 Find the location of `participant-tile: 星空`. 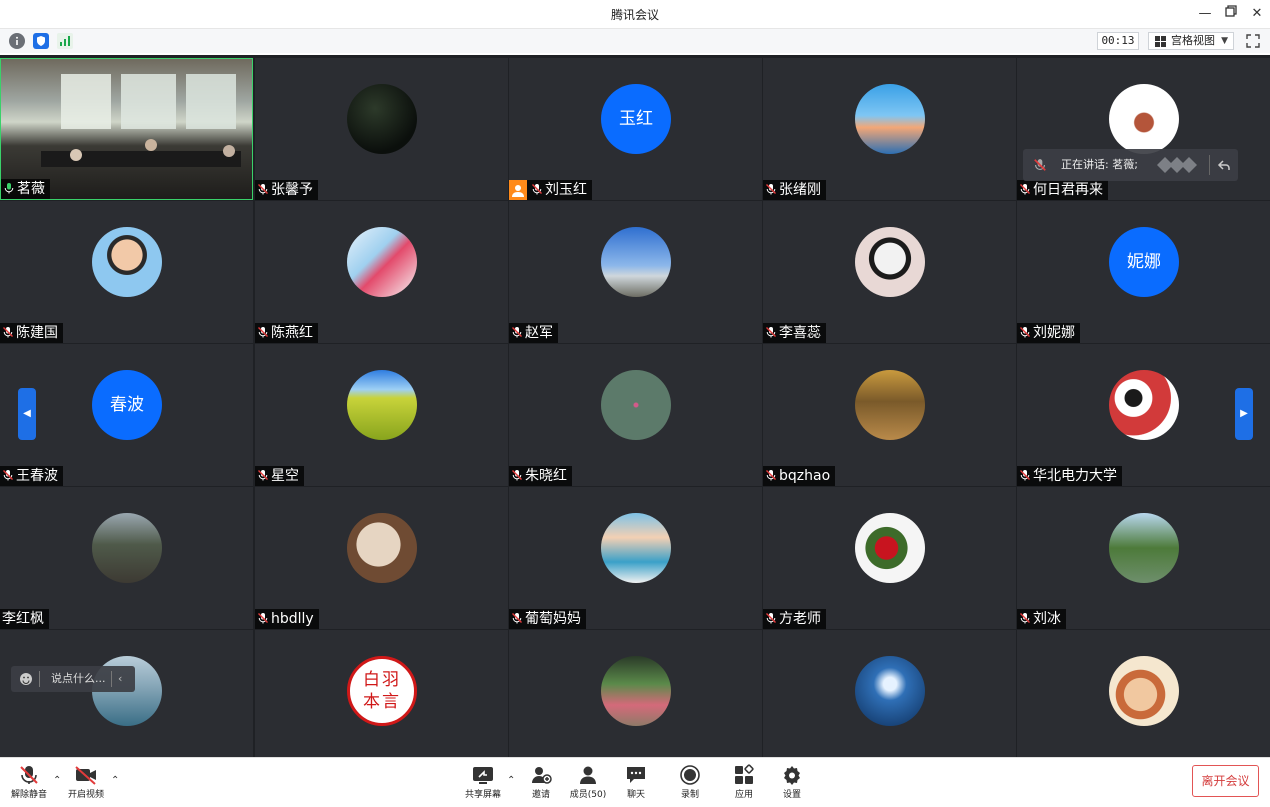

participant-tile: 星空 is located at coordinates (381, 415).